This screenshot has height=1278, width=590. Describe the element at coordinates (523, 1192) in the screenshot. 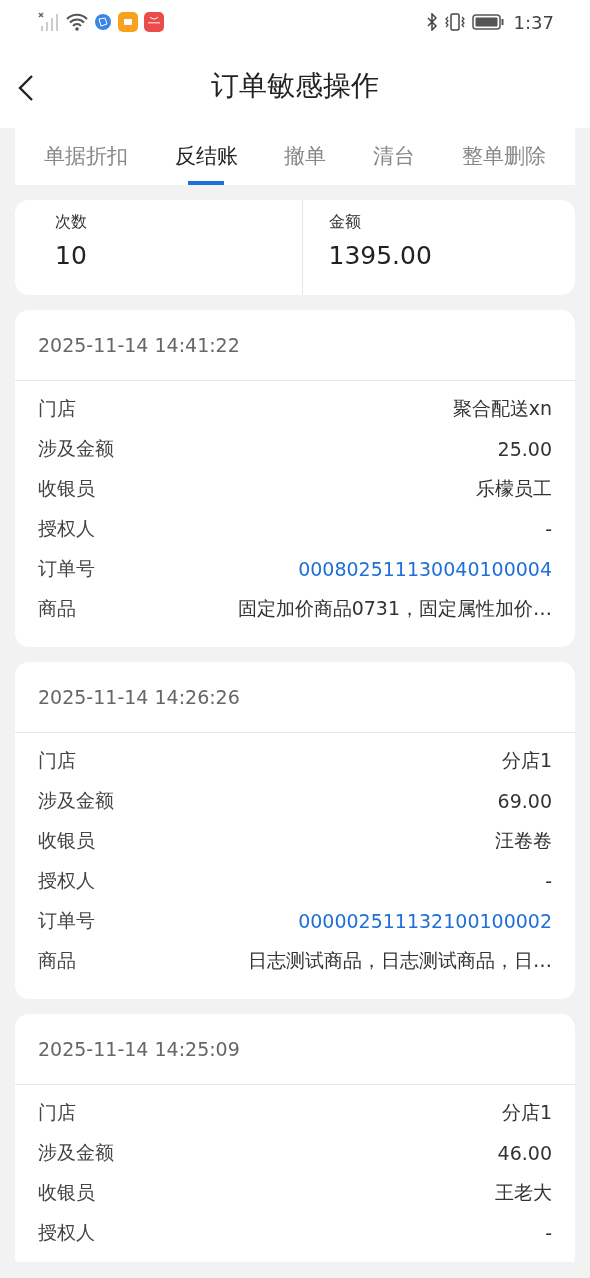

I see `field-value: 王老大` at that location.